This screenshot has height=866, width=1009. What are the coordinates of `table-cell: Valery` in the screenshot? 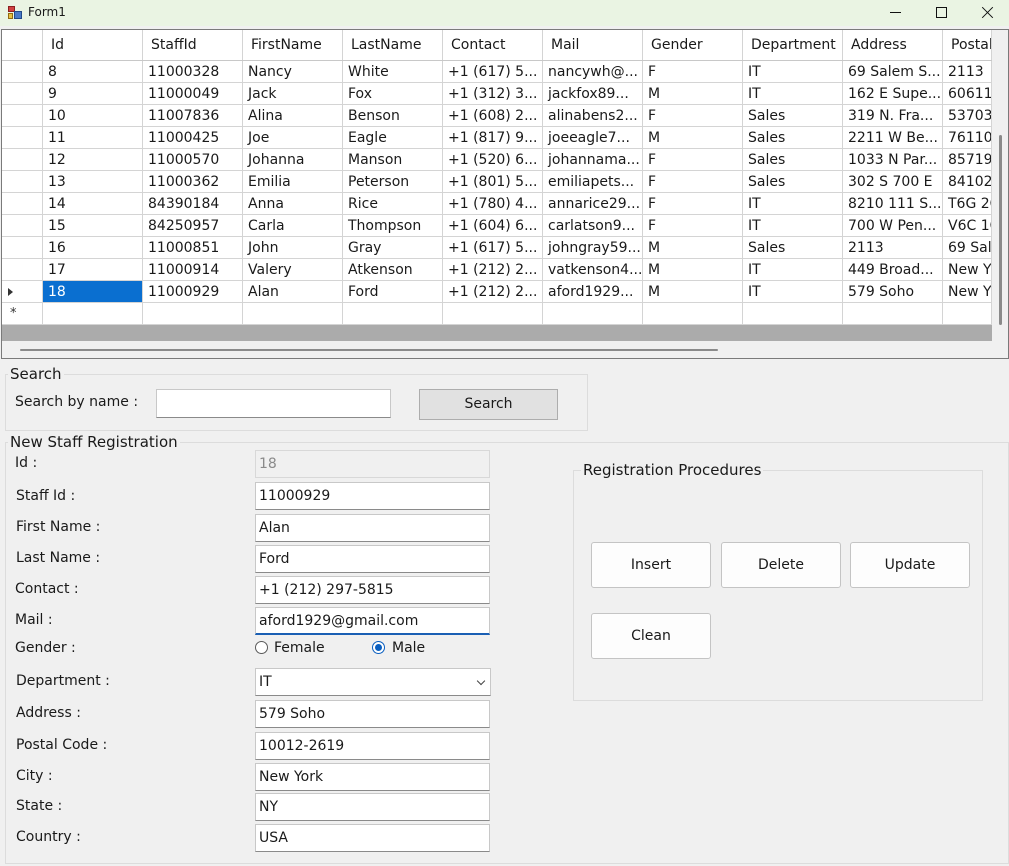 It's located at (293, 270).